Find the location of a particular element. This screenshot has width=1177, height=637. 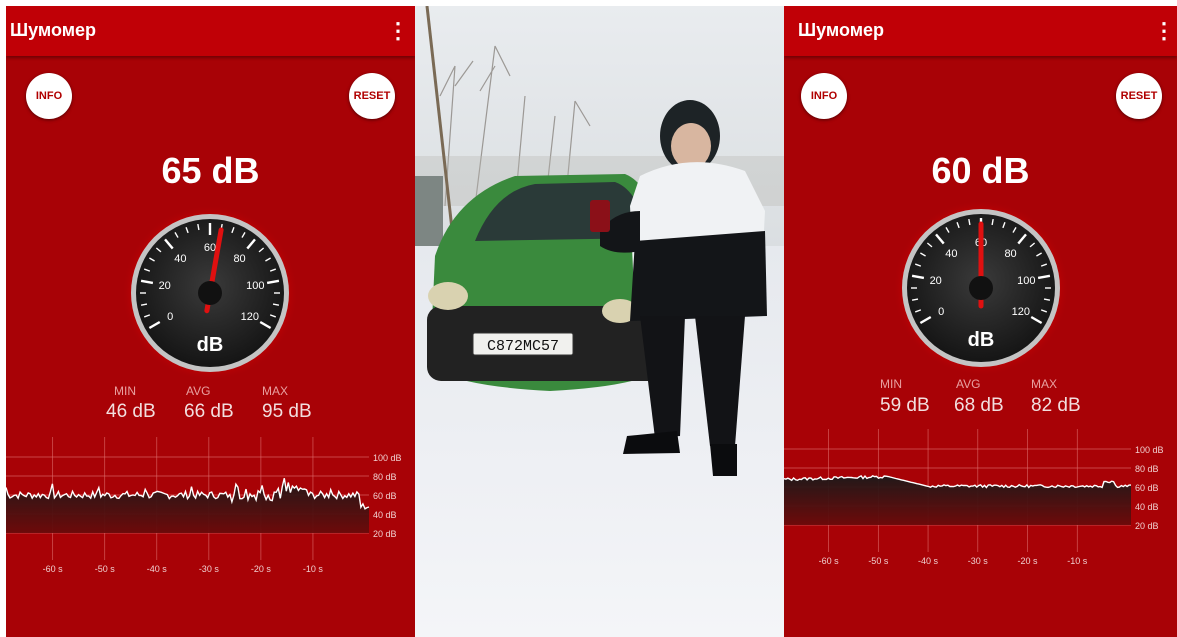

db-gauge: 0 20 40 60 80 100 120 dB is located at coordinates (210, 293).